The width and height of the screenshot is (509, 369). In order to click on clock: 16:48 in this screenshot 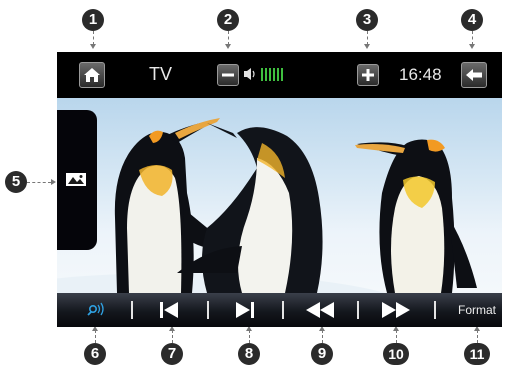, I will do `click(420, 74)`.